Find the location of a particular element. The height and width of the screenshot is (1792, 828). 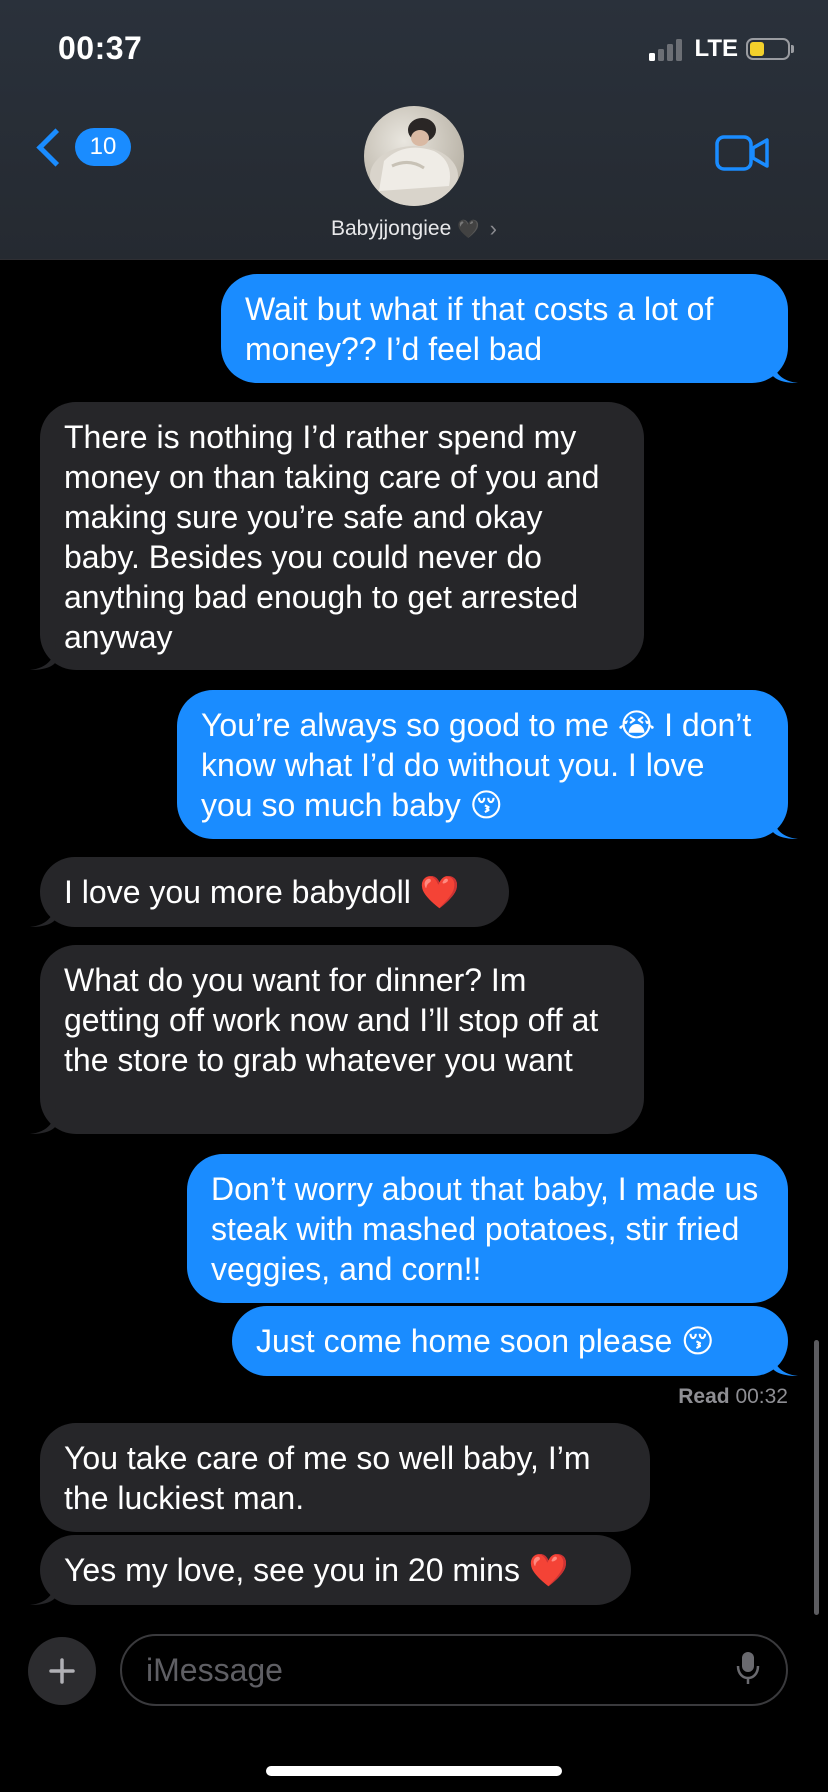

message-bubble-sent: Just come home soon please 😚 is located at coordinates (515, 1341).